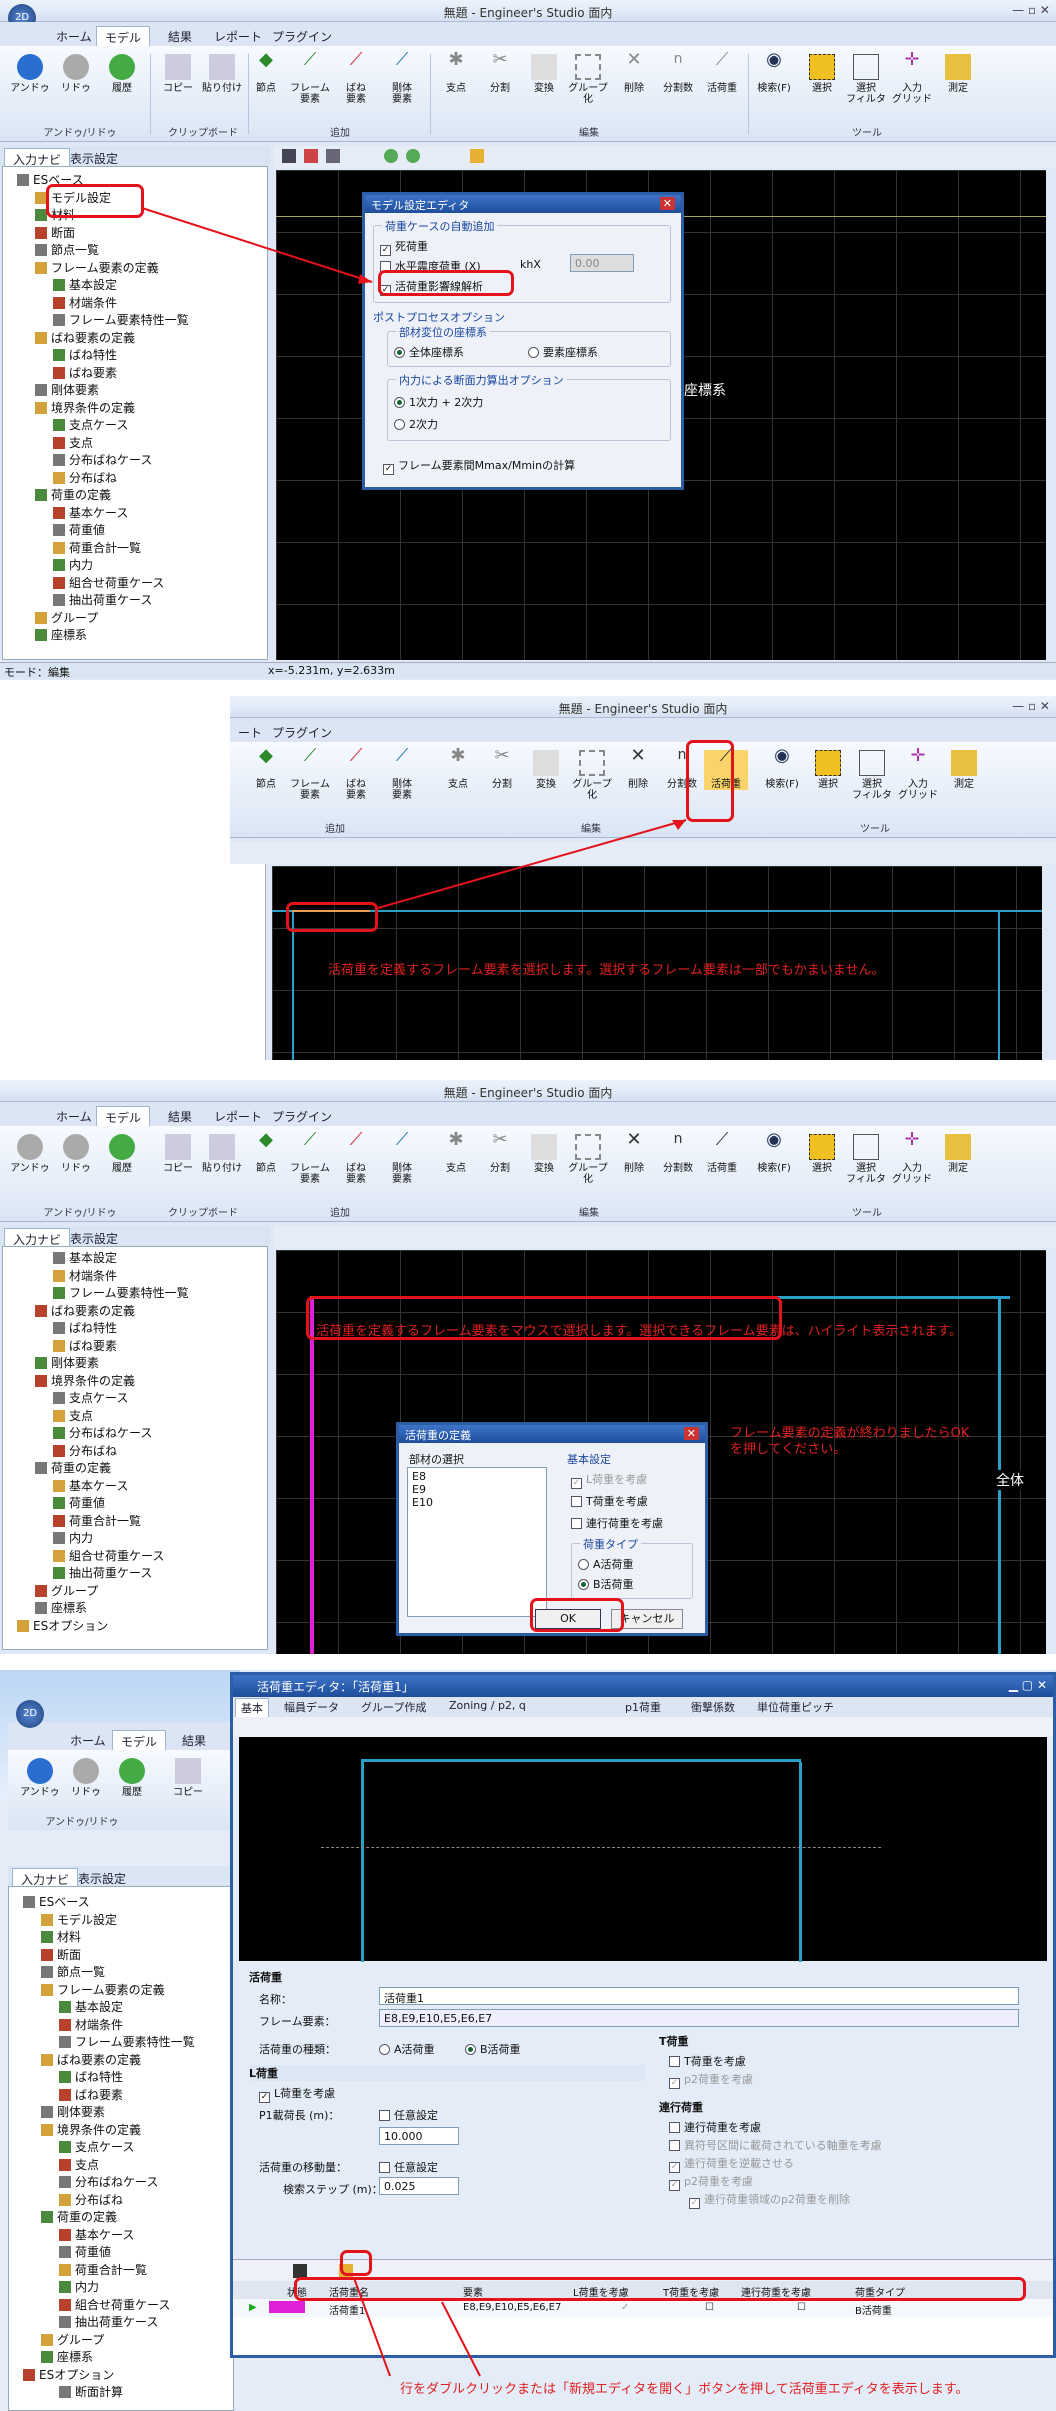 This screenshot has height=2411, width=1056. I want to click on ribbon-tabs: ホーム モデル 結果 レポート プラグイン, so click(528, 1114).